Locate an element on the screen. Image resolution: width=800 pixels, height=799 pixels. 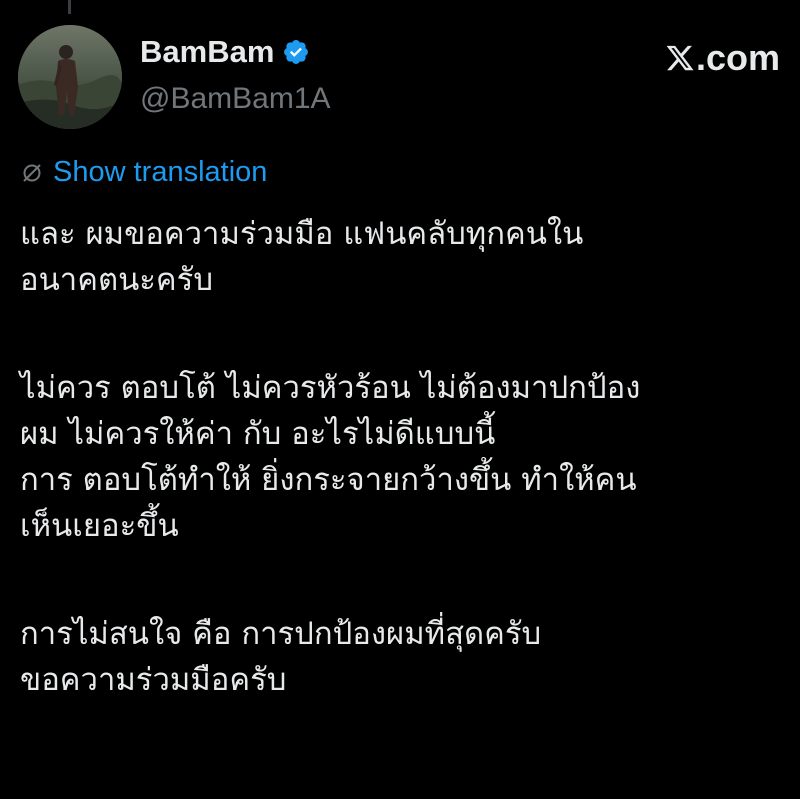
show-translation-link: Show translation is located at coordinates (160, 172).